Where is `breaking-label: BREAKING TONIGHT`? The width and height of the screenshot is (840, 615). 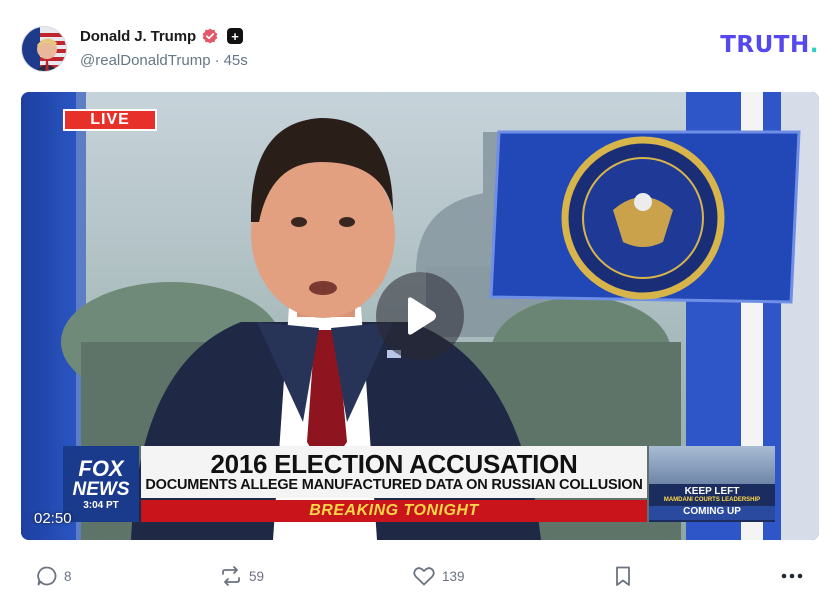 breaking-label: BREAKING TONIGHT is located at coordinates (394, 510).